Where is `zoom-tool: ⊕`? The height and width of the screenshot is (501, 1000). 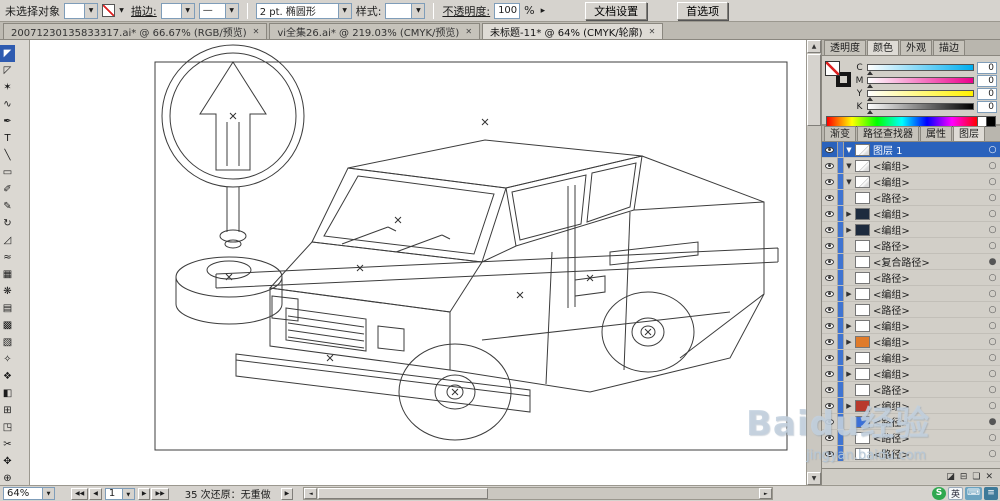 zoom-tool: ⊕ is located at coordinates (7, 477).